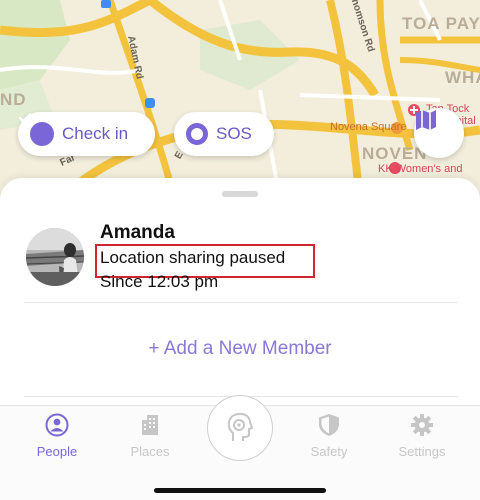  I want to click on head-profile-icon, so click(240, 426).